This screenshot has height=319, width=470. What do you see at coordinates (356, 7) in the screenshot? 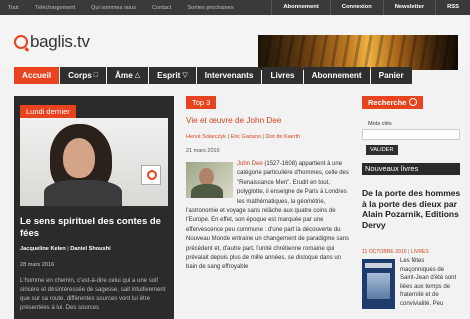
I see `login-link: Connexion` at bounding box center [356, 7].